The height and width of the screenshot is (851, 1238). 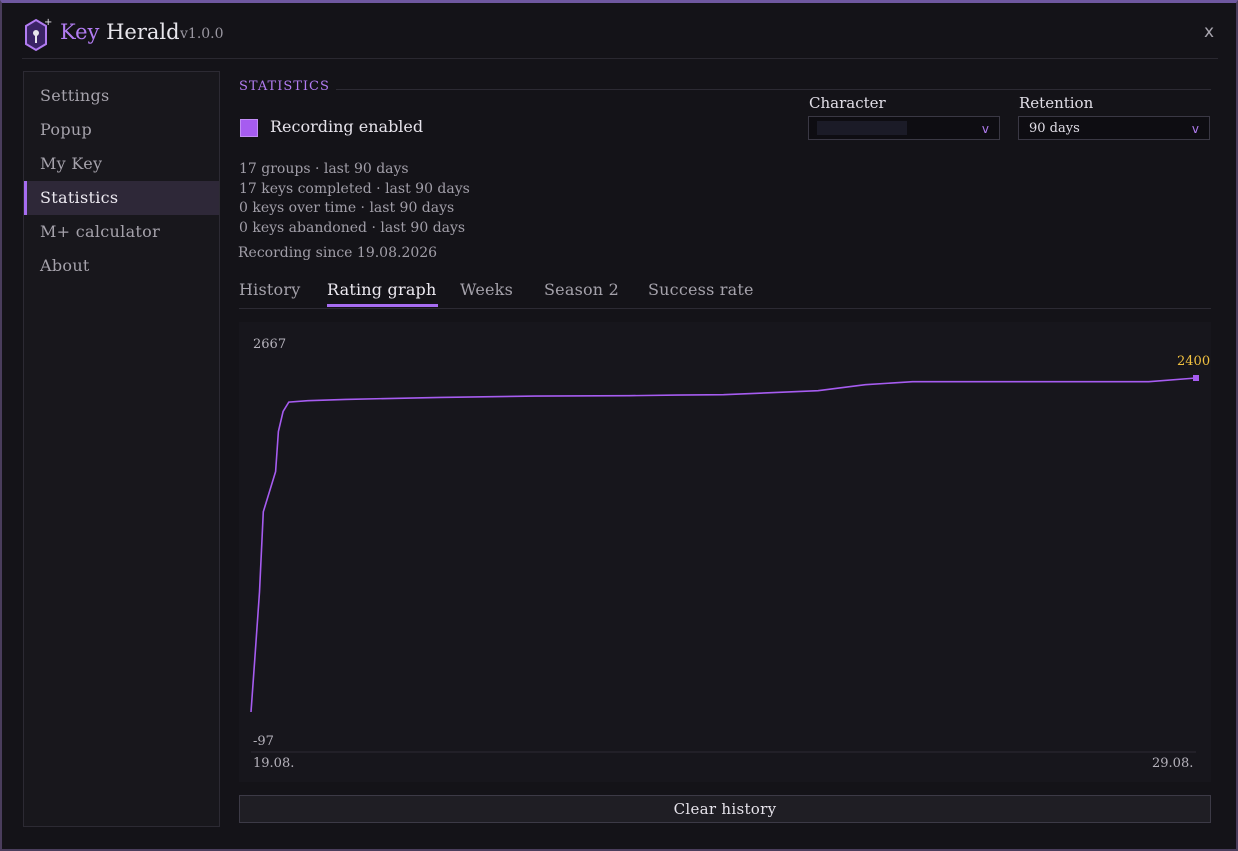 What do you see at coordinates (202, 34) in the screenshot?
I see `app-version: v1.0.0` at bounding box center [202, 34].